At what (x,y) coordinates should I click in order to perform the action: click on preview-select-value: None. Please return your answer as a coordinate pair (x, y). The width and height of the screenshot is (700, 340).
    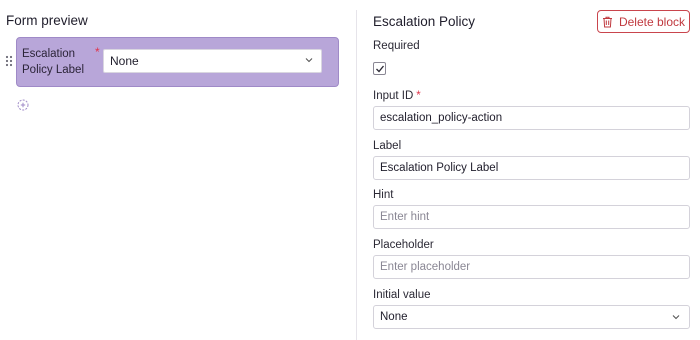
    Looking at the image, I should click on (124, 61).